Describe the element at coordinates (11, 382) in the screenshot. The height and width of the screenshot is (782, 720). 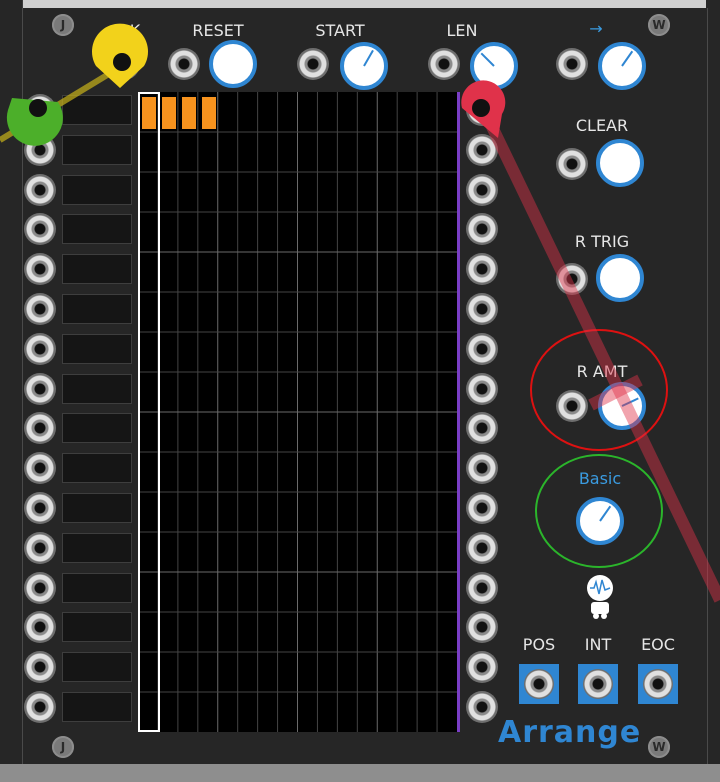
I see `neighbor-module-left` at that location.